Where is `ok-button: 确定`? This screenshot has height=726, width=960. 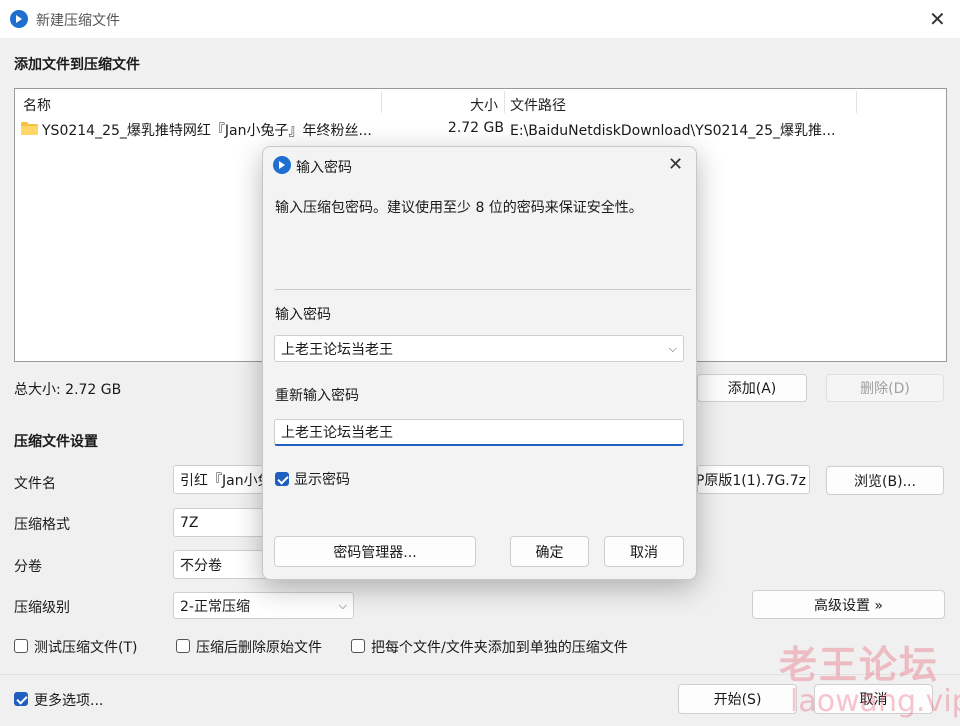 ok-button: 确定 is located at coordinates (549, 551).